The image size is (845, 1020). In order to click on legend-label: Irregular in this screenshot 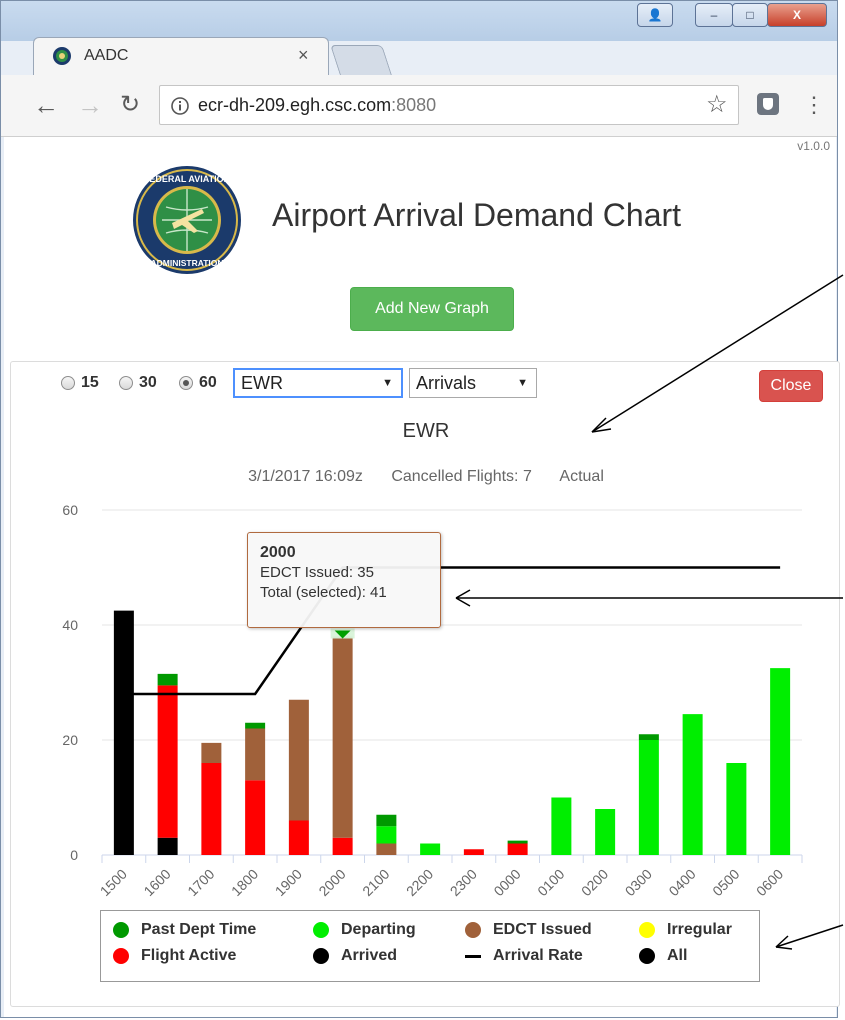, I will do `click(699, 929)`.